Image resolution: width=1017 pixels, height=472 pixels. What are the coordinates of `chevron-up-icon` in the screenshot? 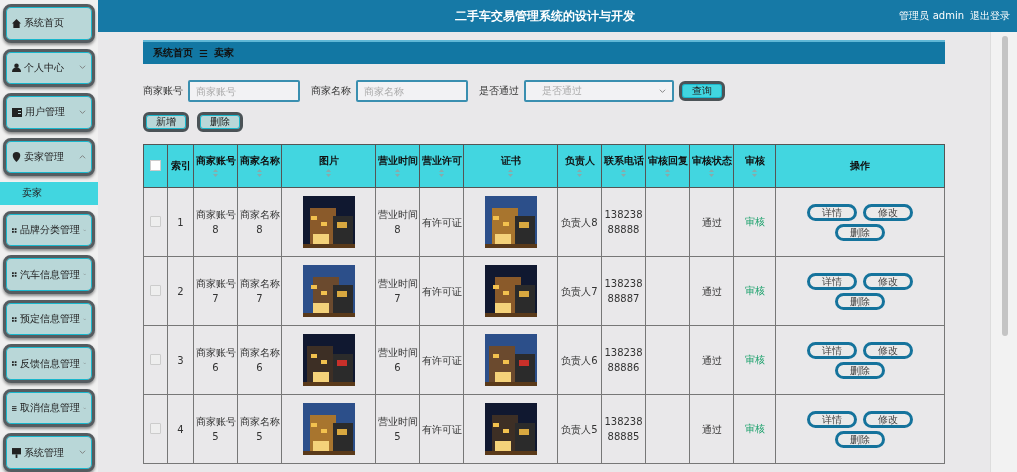 It's located at (82, 157).